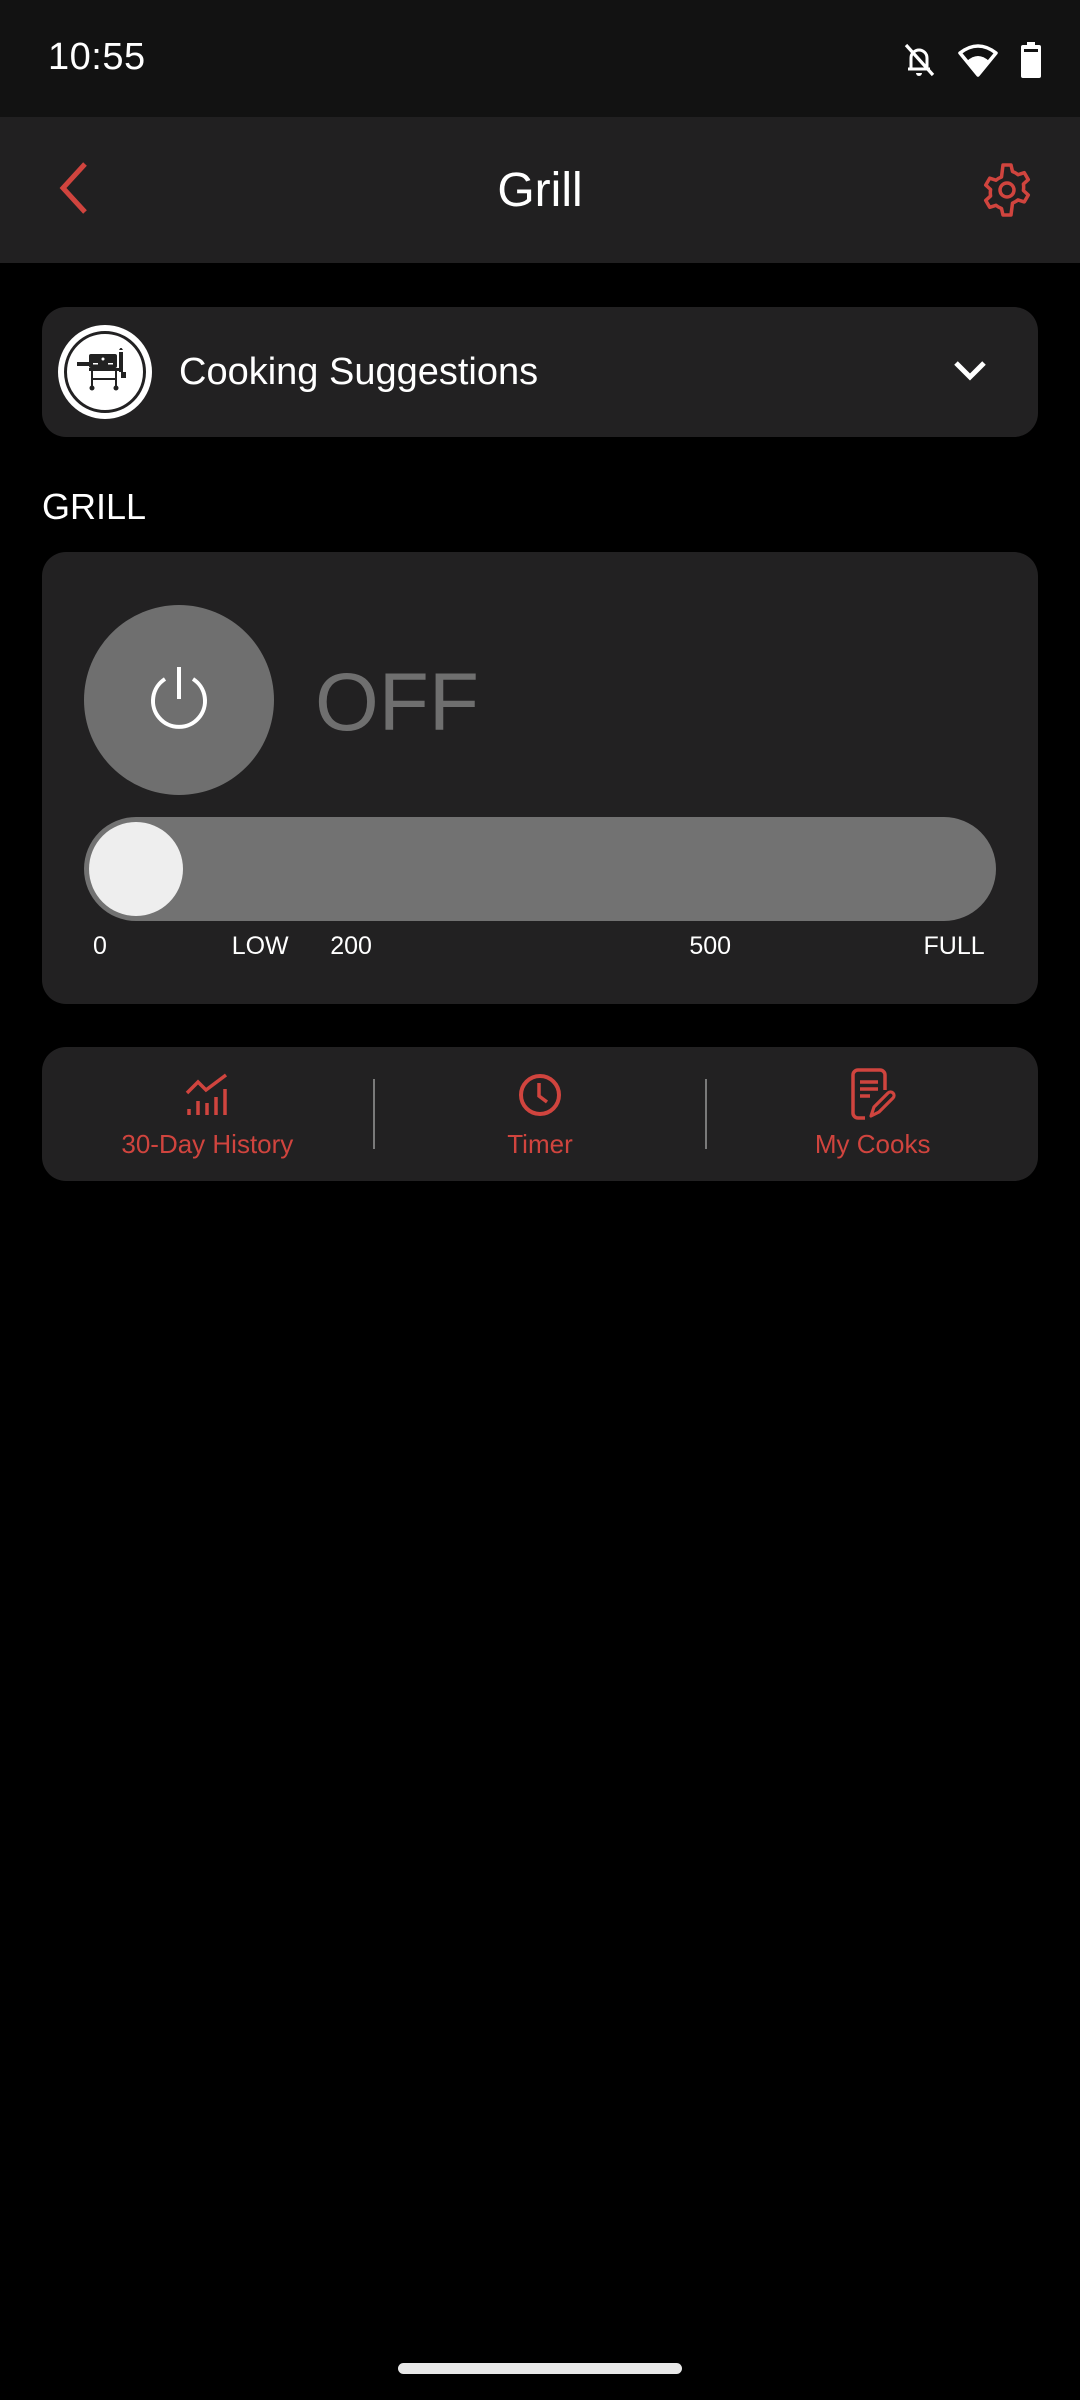  What do you see at coordinates (100, 946) in the screenshot?
I see `slider-tick-label: 0` at bounding box center [100, 946].